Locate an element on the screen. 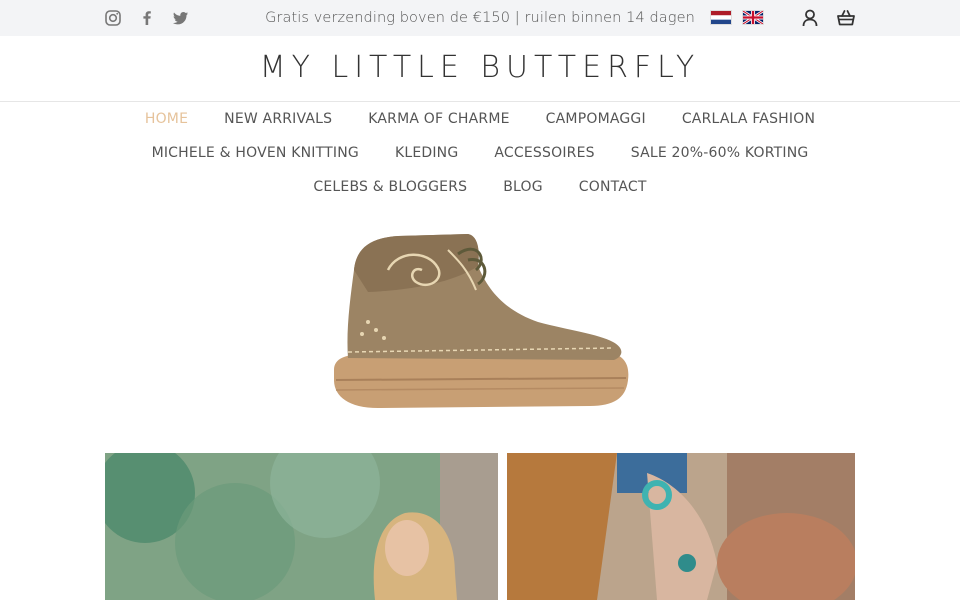 The width and height of the screenshot is (960, 600). feature-image-jewelry is located at coordinates (681, 526).